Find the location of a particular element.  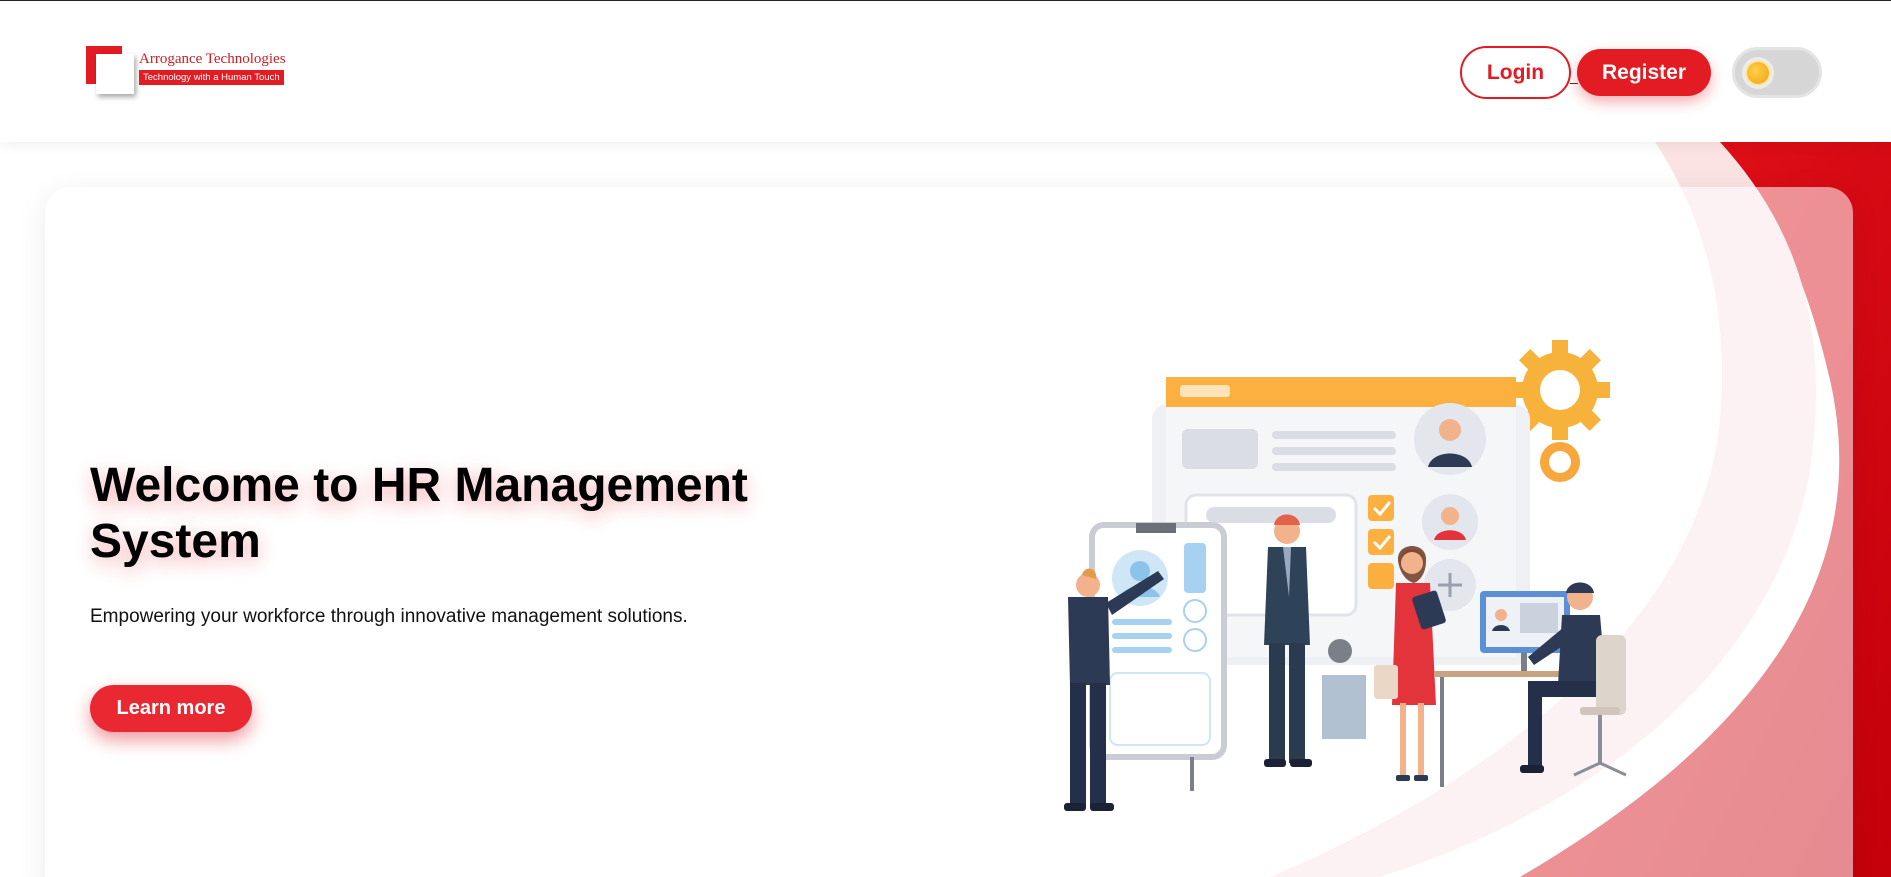

person-standing is located at coordinates (1288, 640).